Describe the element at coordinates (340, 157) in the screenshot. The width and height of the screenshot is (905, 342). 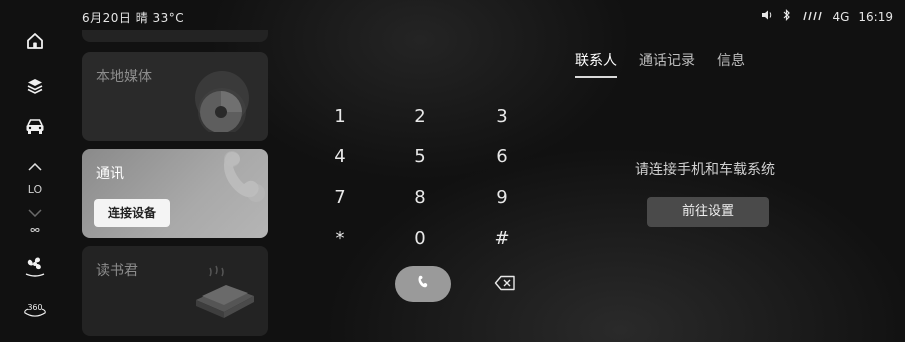
I see `dial-key-4: 4` at that location.